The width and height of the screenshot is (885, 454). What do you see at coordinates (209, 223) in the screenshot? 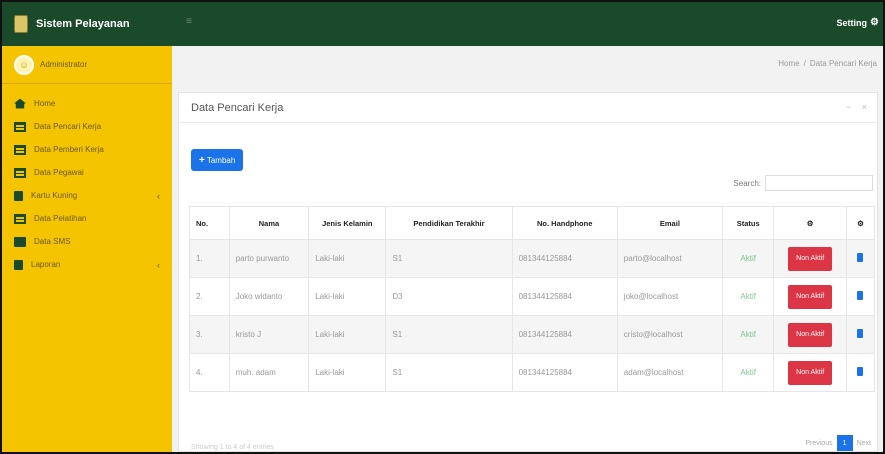
I see `header-no: No.` at bounding box center [209, 223].